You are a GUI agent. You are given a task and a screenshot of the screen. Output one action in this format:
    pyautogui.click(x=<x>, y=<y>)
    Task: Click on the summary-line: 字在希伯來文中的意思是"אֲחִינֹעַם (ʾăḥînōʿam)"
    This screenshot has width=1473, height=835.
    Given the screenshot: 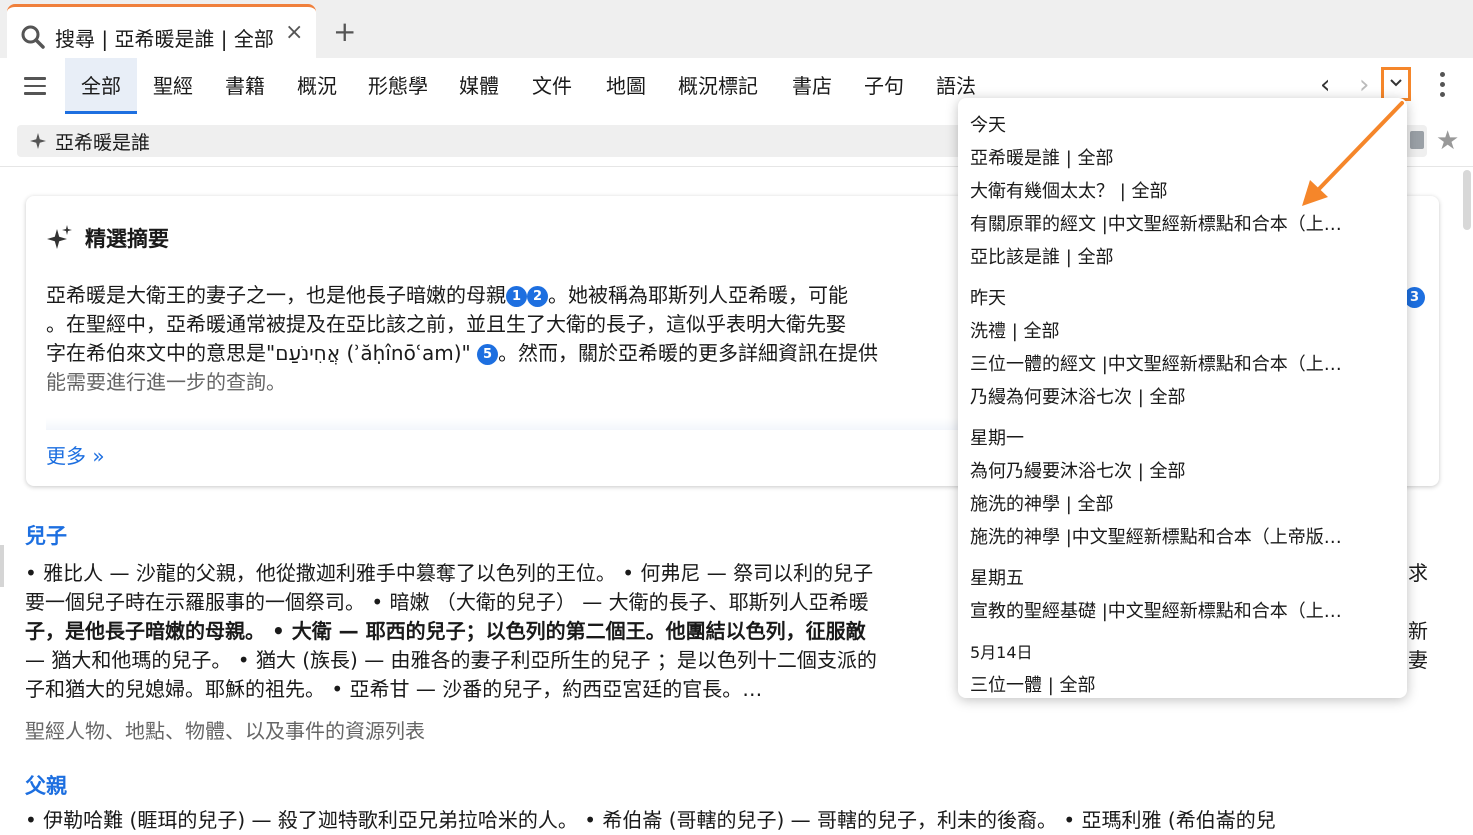 What is the action you would take?
    pyautogui.click(x=258, y=353)
    